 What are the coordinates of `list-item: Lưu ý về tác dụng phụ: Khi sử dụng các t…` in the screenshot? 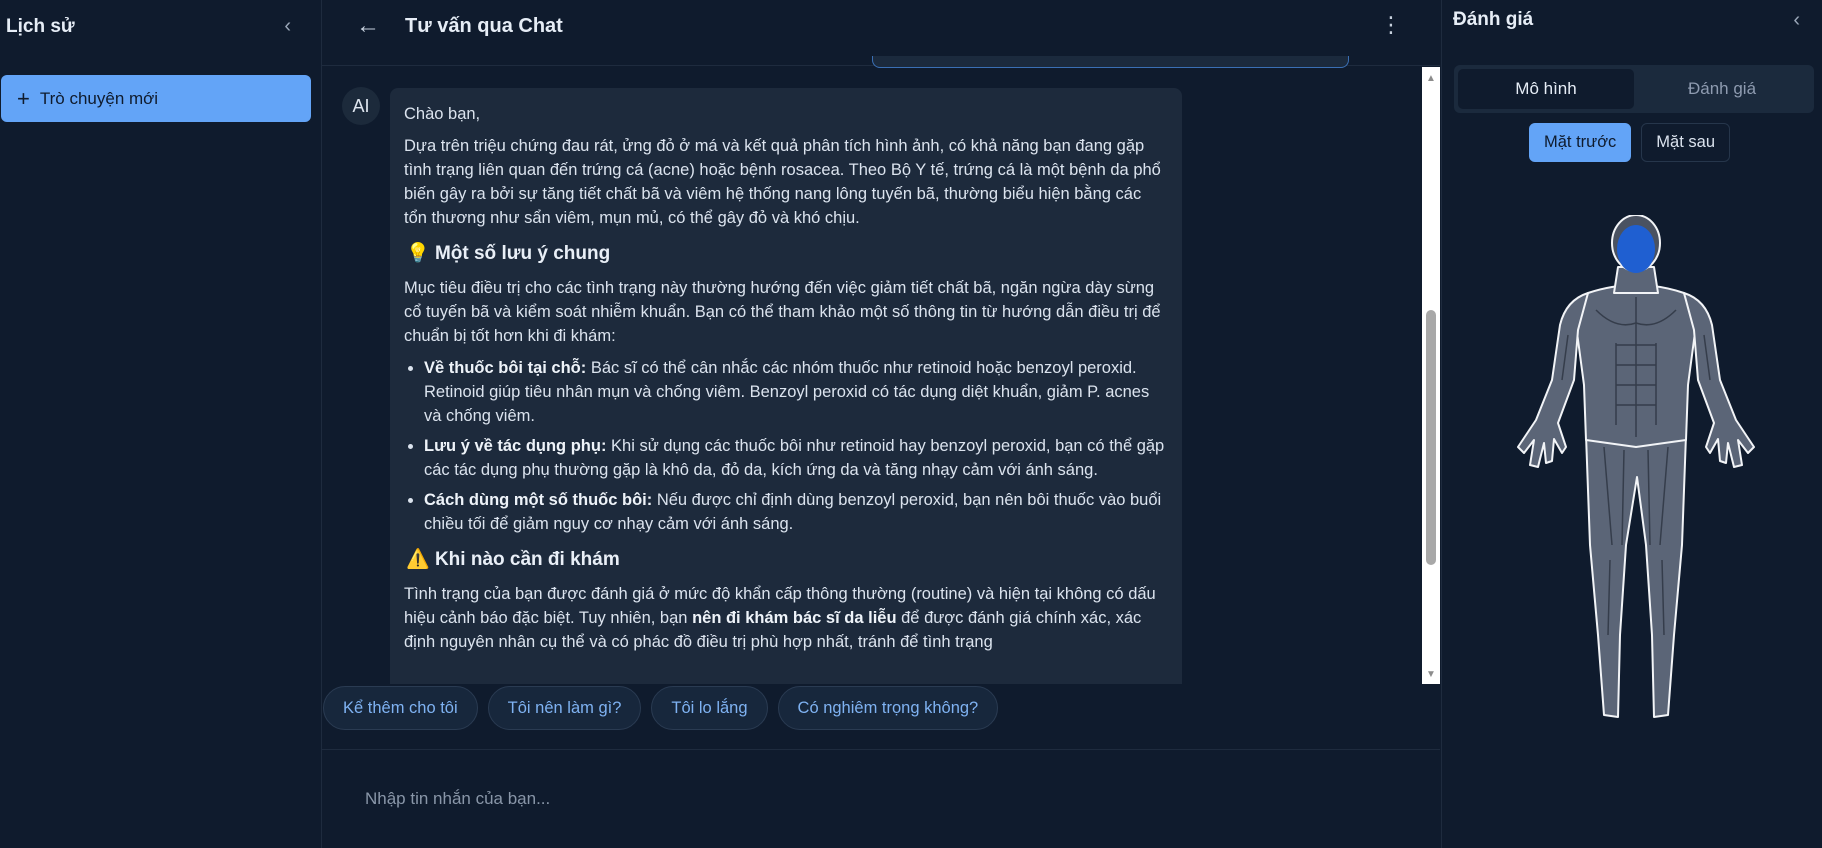 It's located at (796, 458).